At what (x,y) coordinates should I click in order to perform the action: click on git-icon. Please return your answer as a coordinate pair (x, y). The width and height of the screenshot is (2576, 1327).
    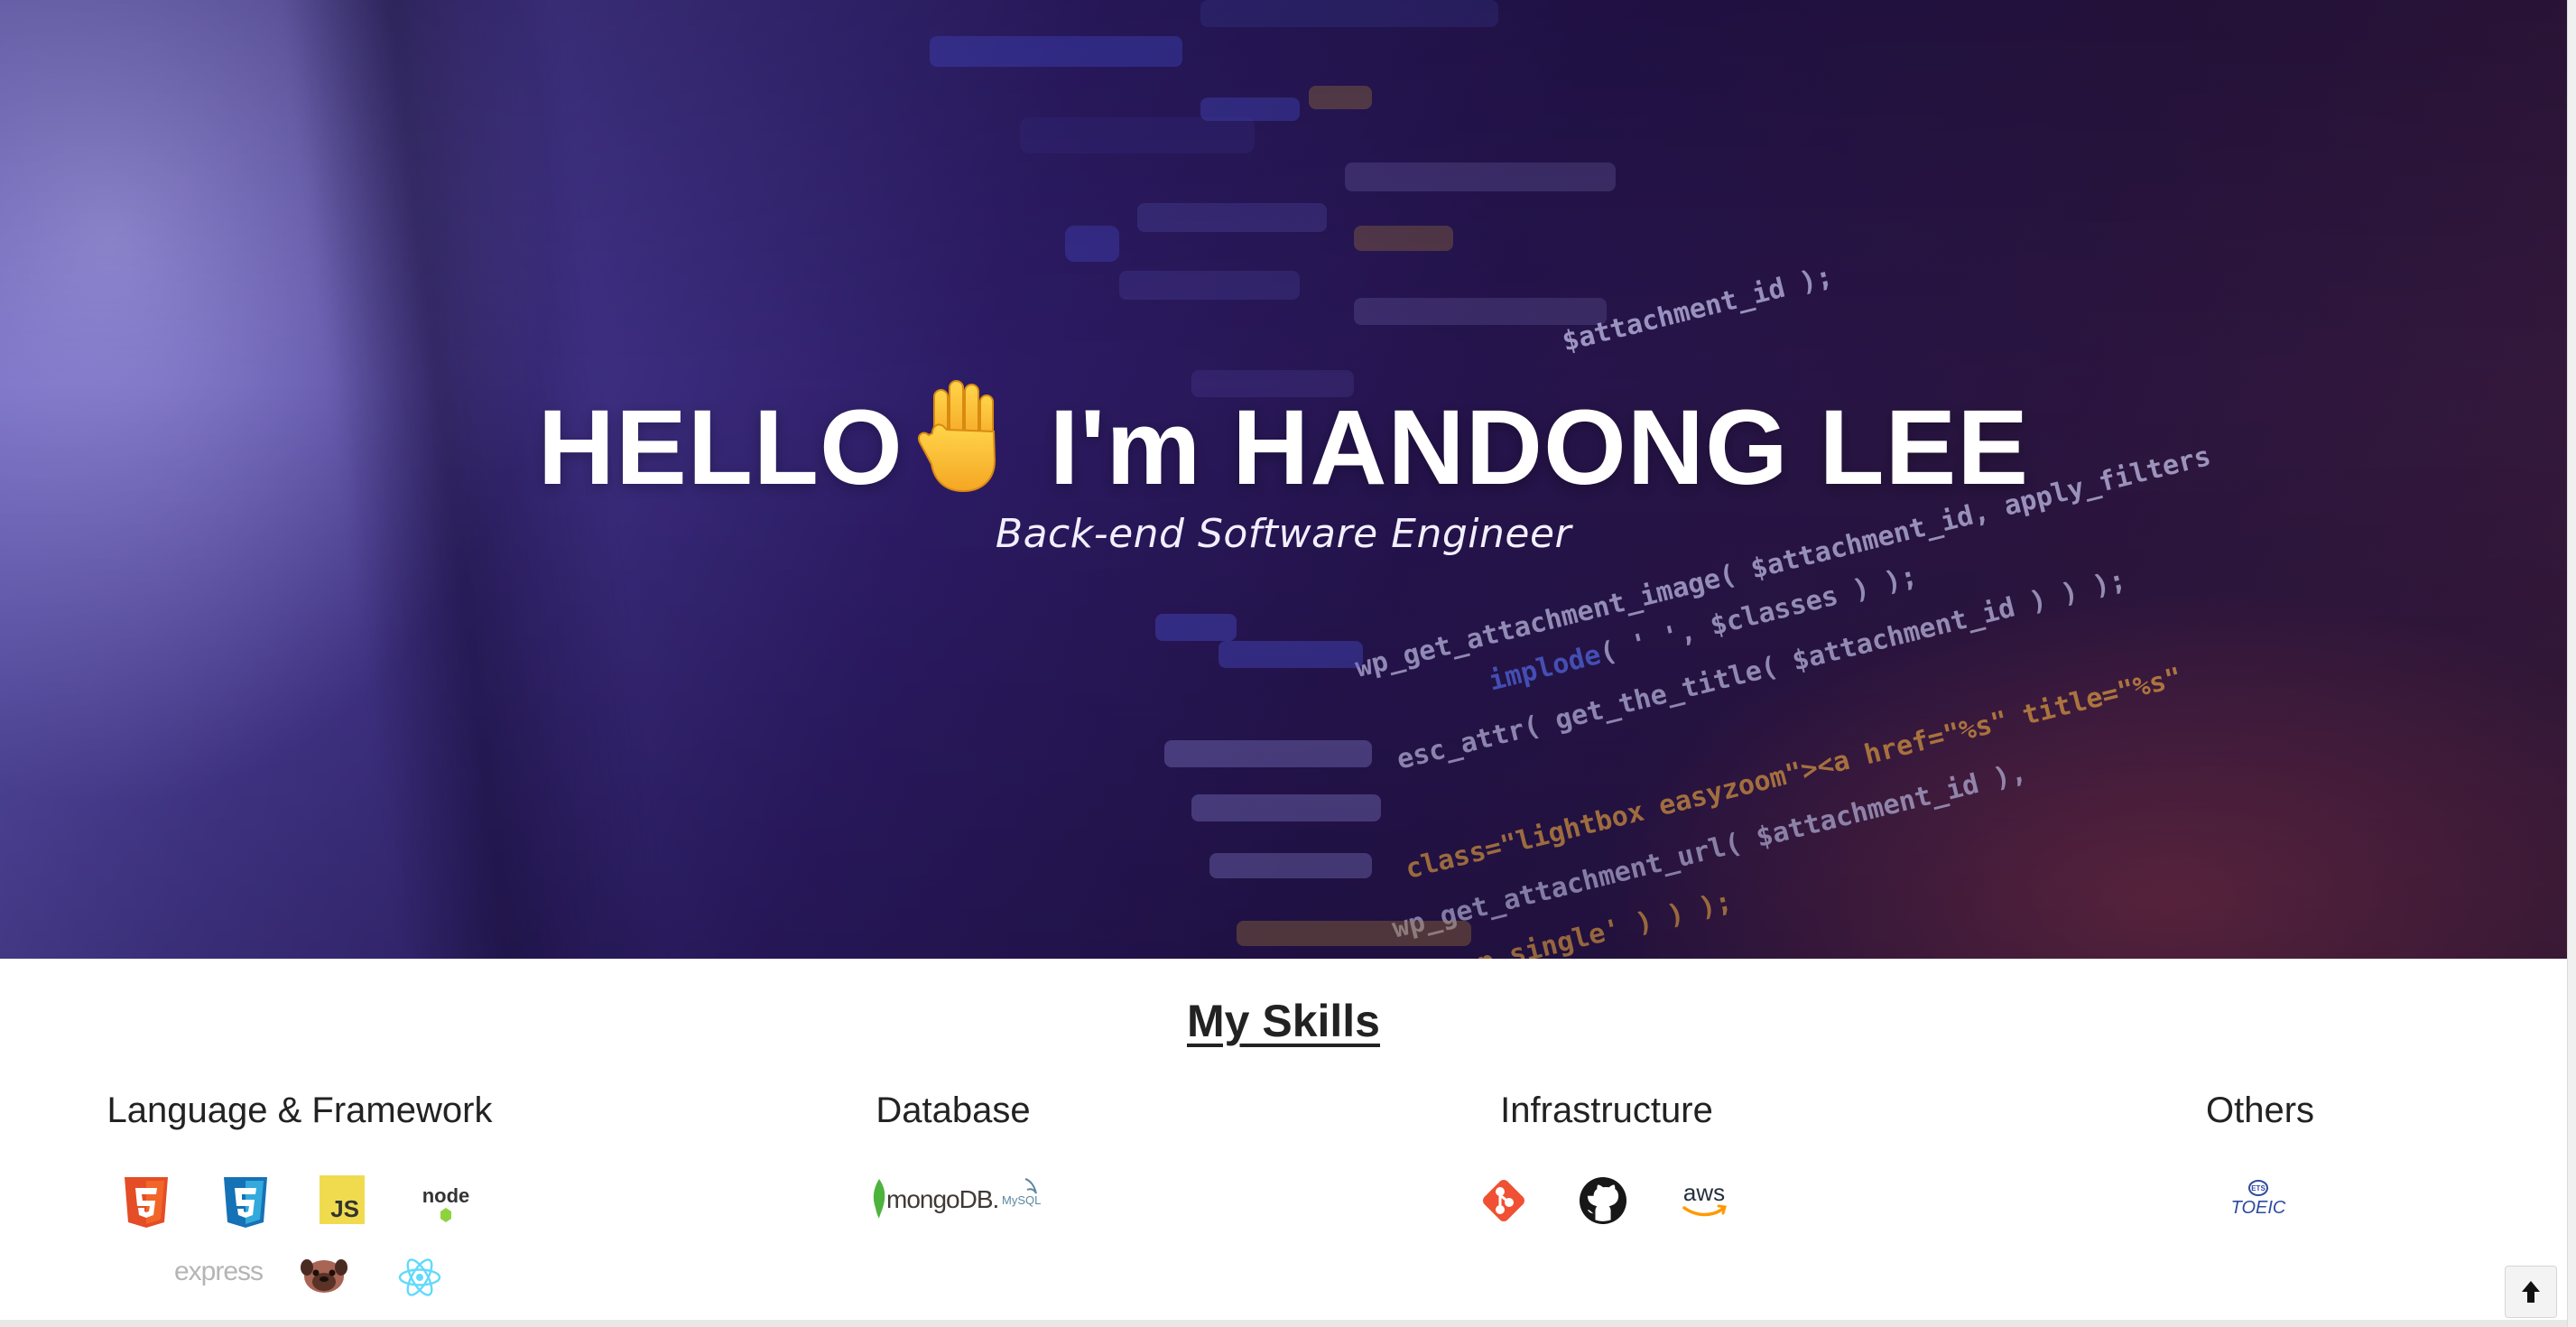
    Looking at the image, I should click on (1503, 1200).